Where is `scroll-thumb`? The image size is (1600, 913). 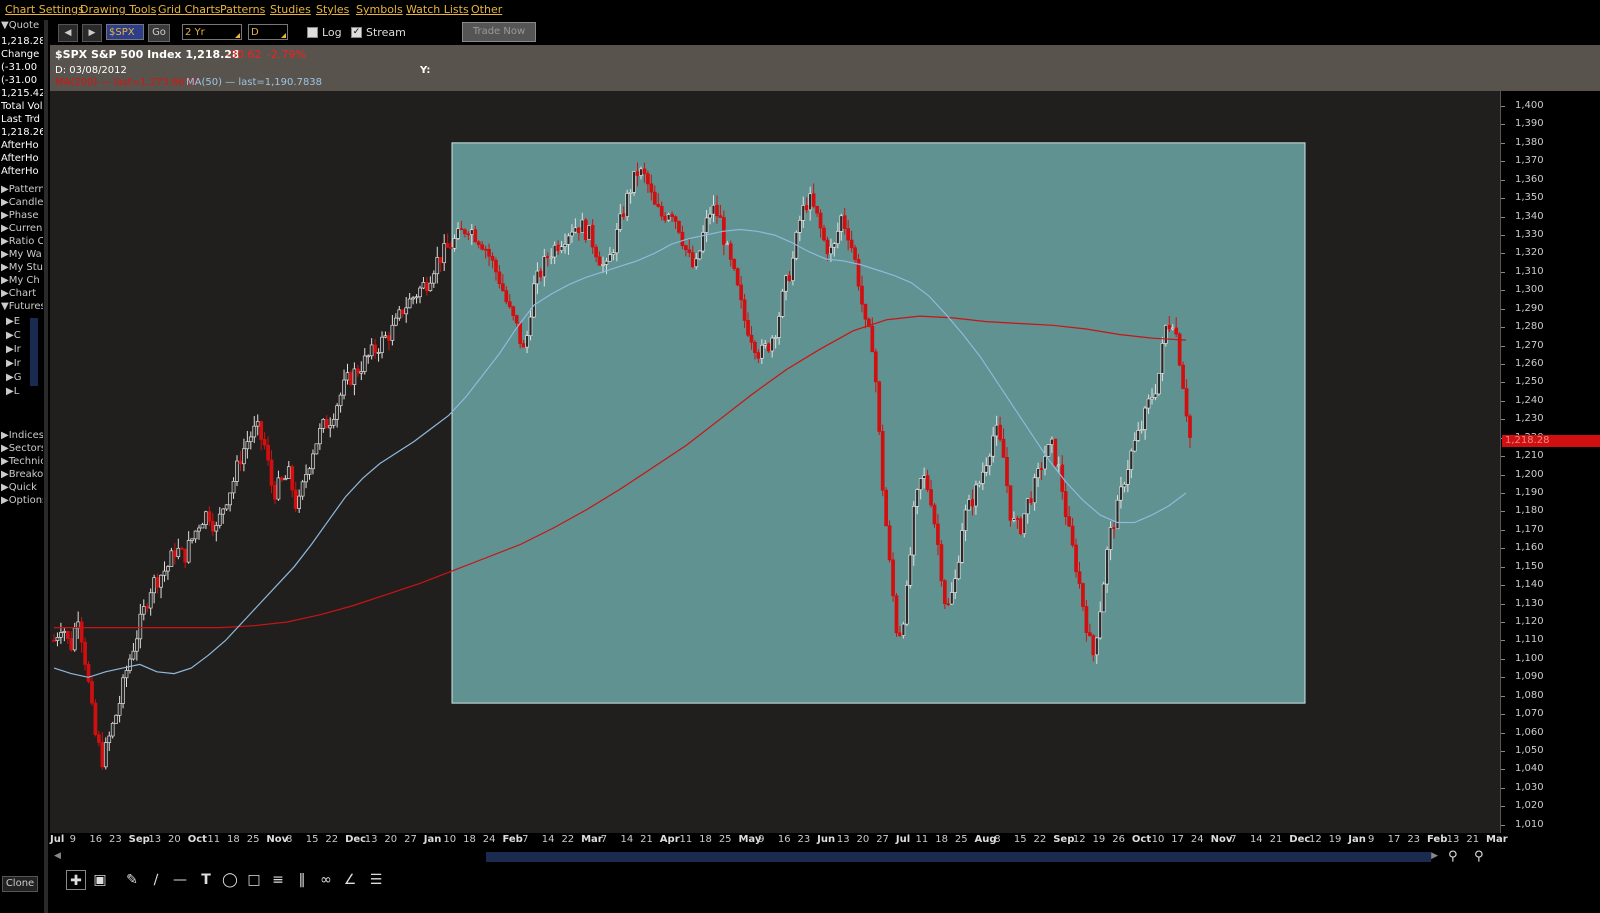 scroll-thumb is located at coordinates (958, 857).